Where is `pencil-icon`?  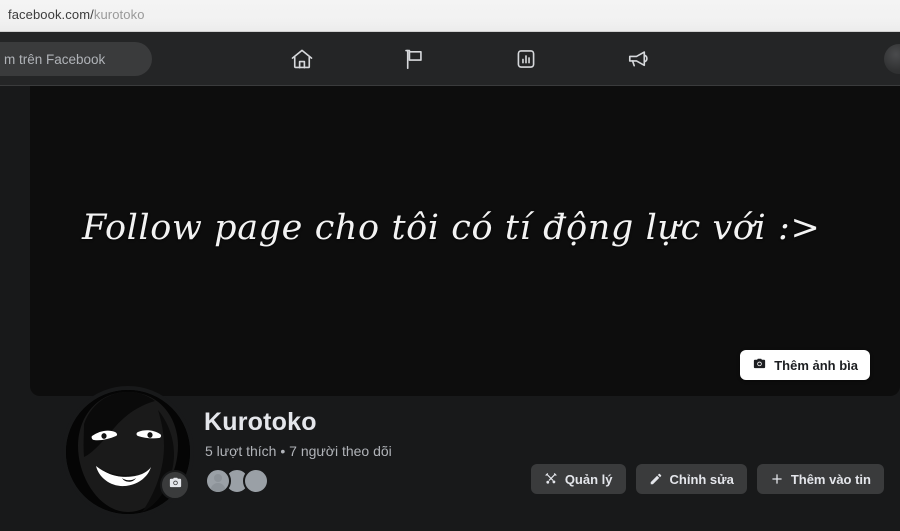 pencil-icon is located at coordinates (656, 479).